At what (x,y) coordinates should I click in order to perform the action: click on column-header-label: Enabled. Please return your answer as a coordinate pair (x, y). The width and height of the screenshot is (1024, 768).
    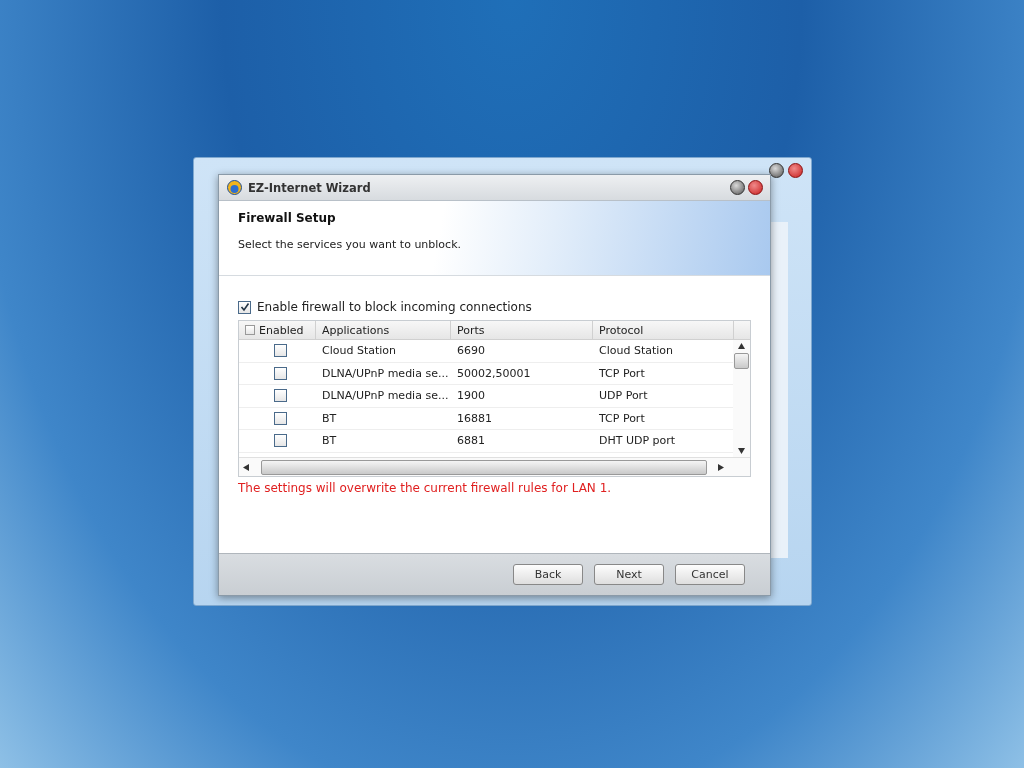
    Looking at the image, I should click on (281, 330).